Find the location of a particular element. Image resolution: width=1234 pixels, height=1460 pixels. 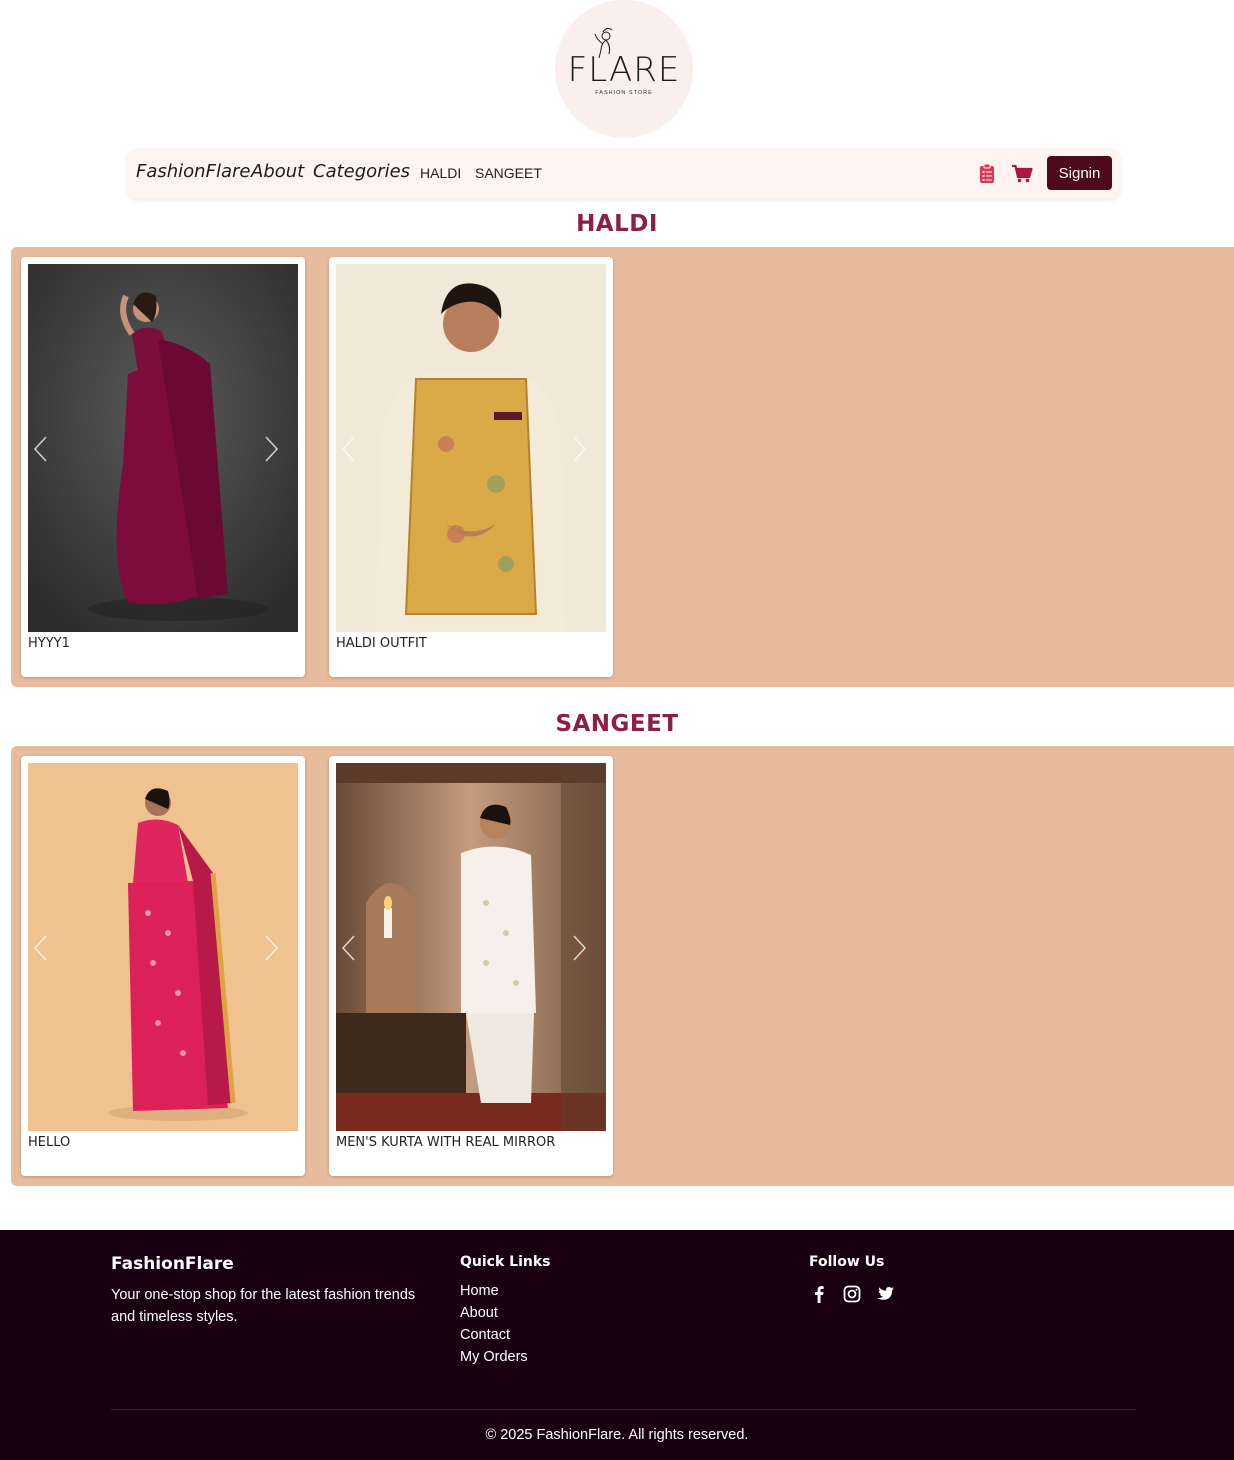

logo-text: FLARE is located at coordinates (624, 70).